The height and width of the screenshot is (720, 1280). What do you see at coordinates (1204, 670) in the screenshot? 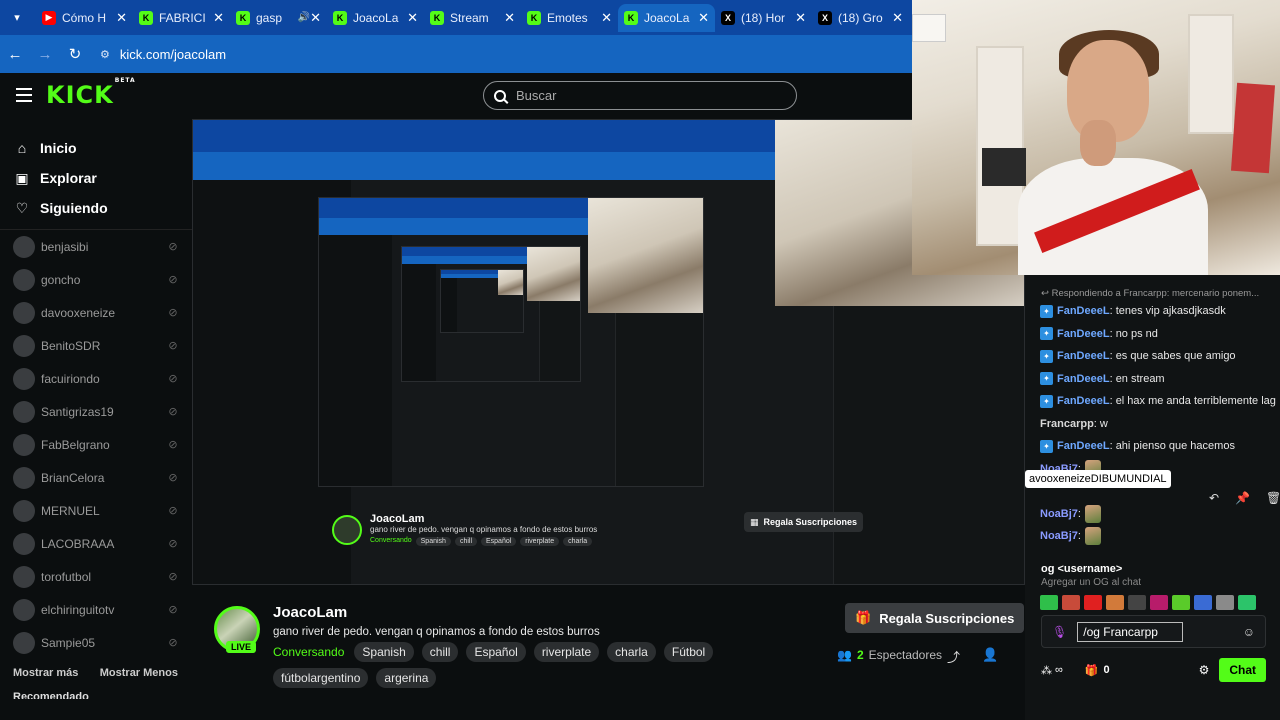
I see `settings-icon: ⚙` at bounding box center [1204, 670].